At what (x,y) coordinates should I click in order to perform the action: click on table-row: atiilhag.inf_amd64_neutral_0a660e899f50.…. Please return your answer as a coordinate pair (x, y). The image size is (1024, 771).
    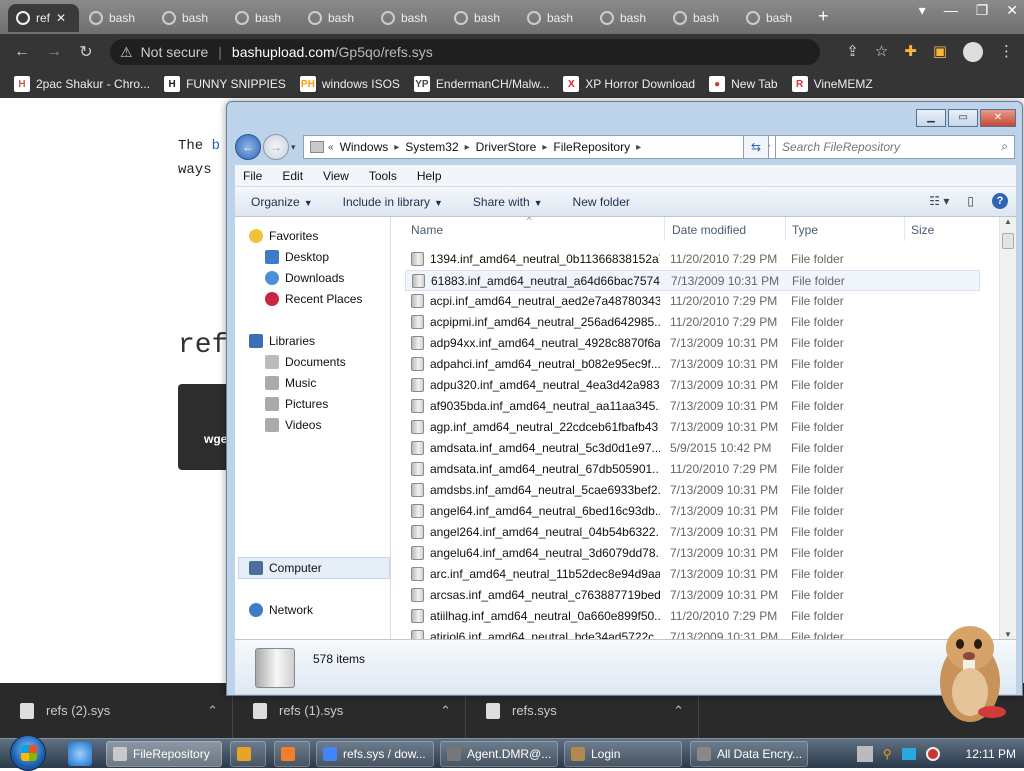
    Looking at the image, I should click on (692, 616).